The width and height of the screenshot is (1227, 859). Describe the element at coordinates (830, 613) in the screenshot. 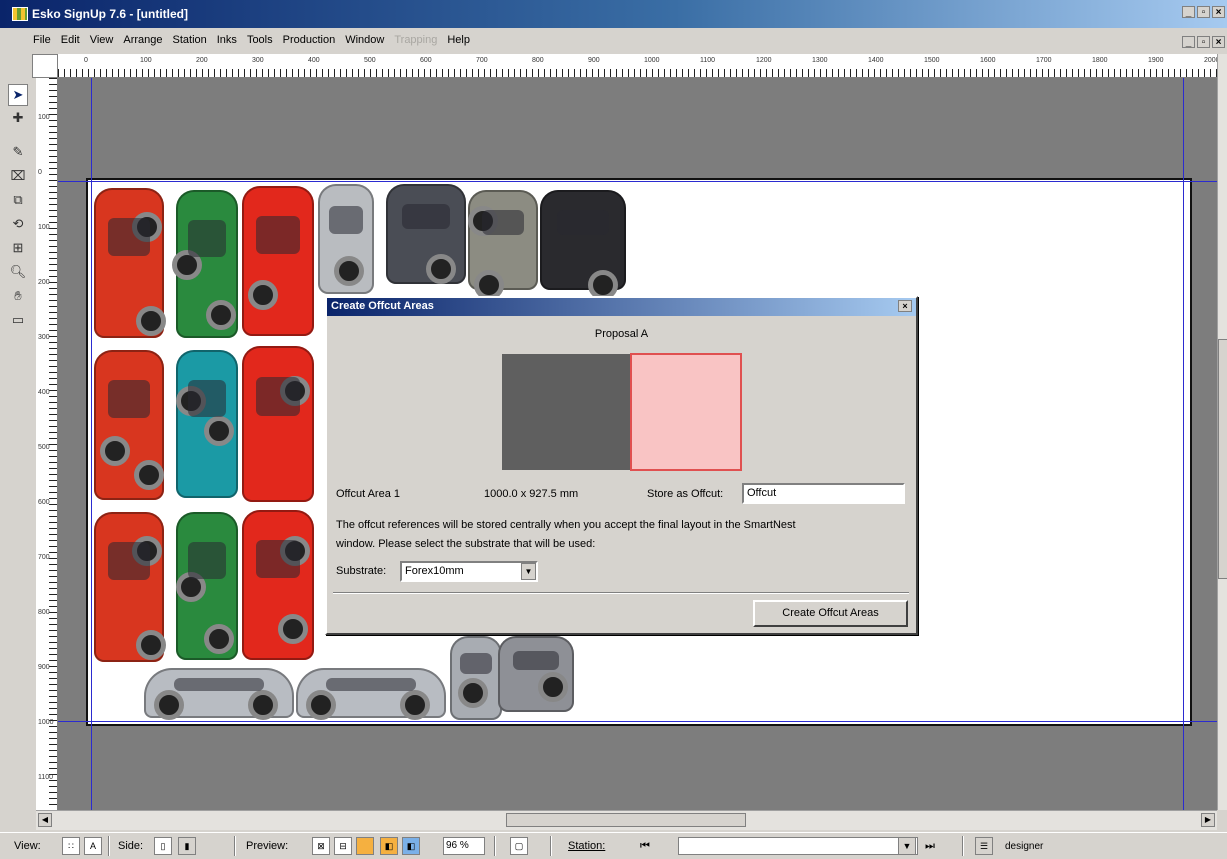

I see `create-offcut-areas-button: Create Offcut Areas` at that location.